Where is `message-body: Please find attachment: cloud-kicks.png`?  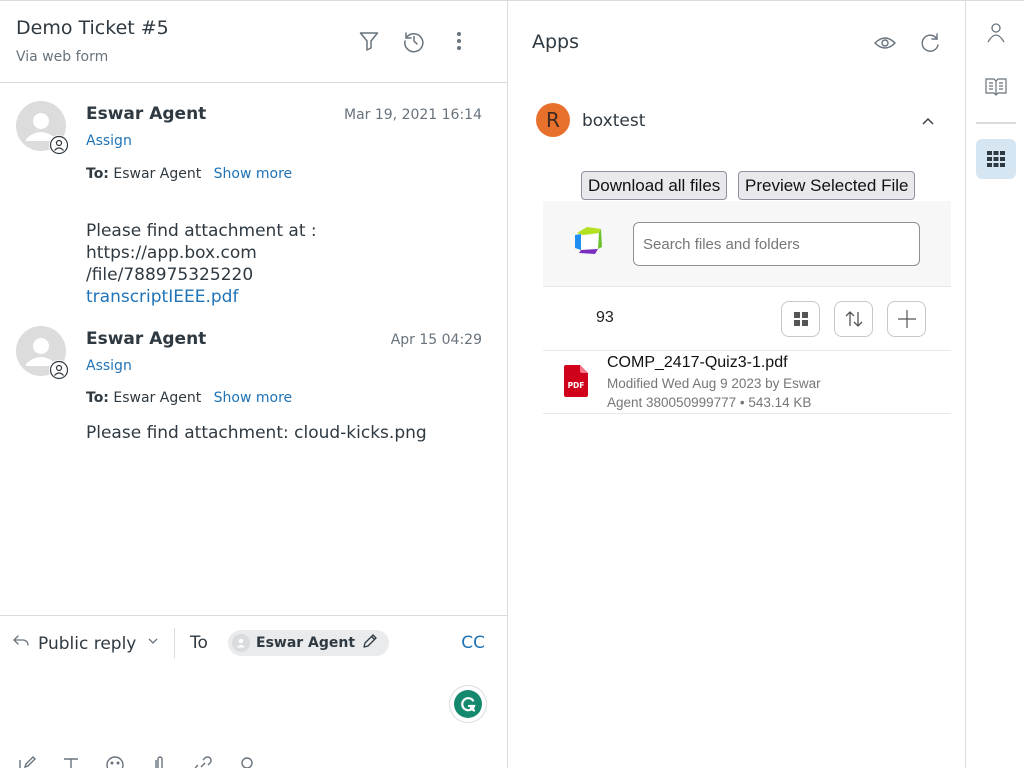
message-body: Please find attachment: cloud-kicks.png is located at coordinates (286, 433).